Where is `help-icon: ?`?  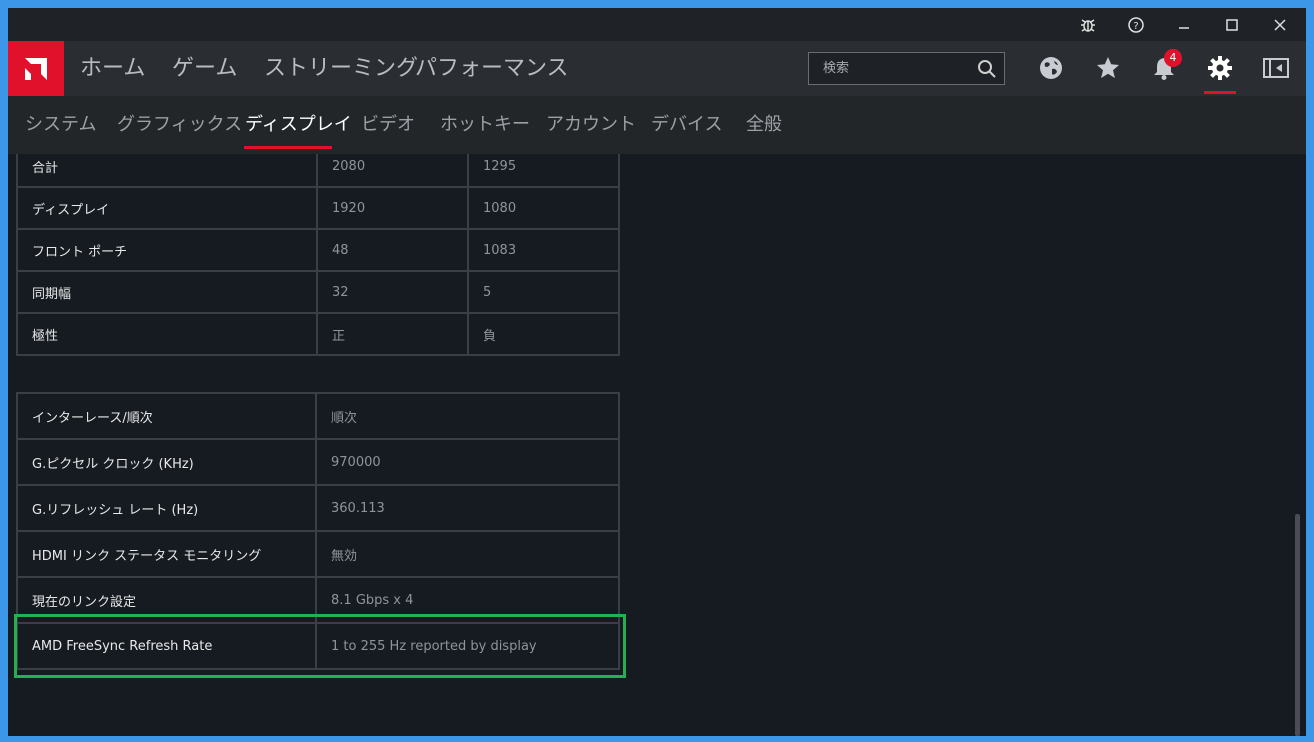 help-icon: ? is located at coordinates (1136, 24).